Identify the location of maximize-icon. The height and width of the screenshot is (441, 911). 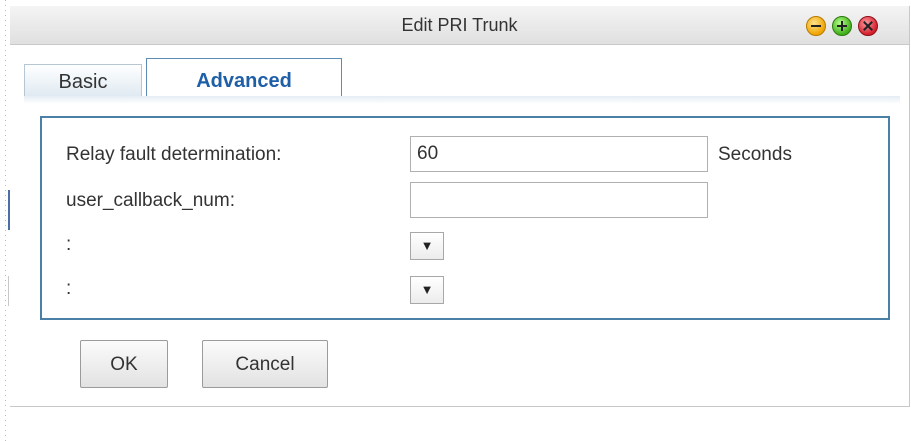
(842, 26).